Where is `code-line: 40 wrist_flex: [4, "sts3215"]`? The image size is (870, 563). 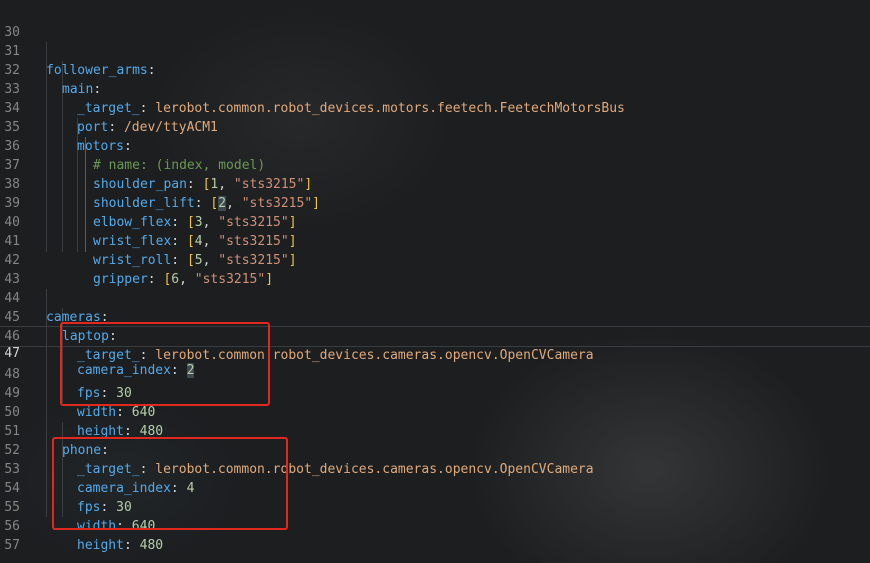
code-line: 40 wrist_flex: [4, "sts3215"] is located at coordinates (435, 221).